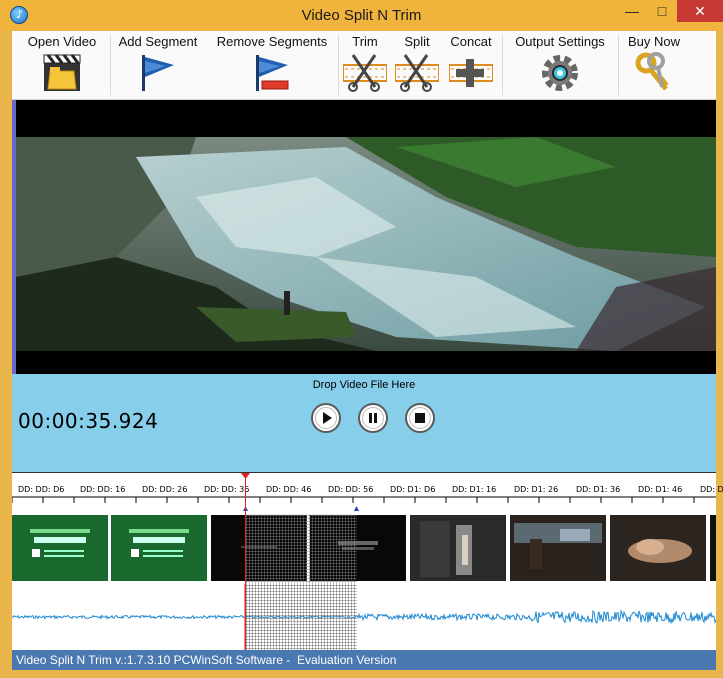  I want to click on trim-button: Trim, so click(365, 65).